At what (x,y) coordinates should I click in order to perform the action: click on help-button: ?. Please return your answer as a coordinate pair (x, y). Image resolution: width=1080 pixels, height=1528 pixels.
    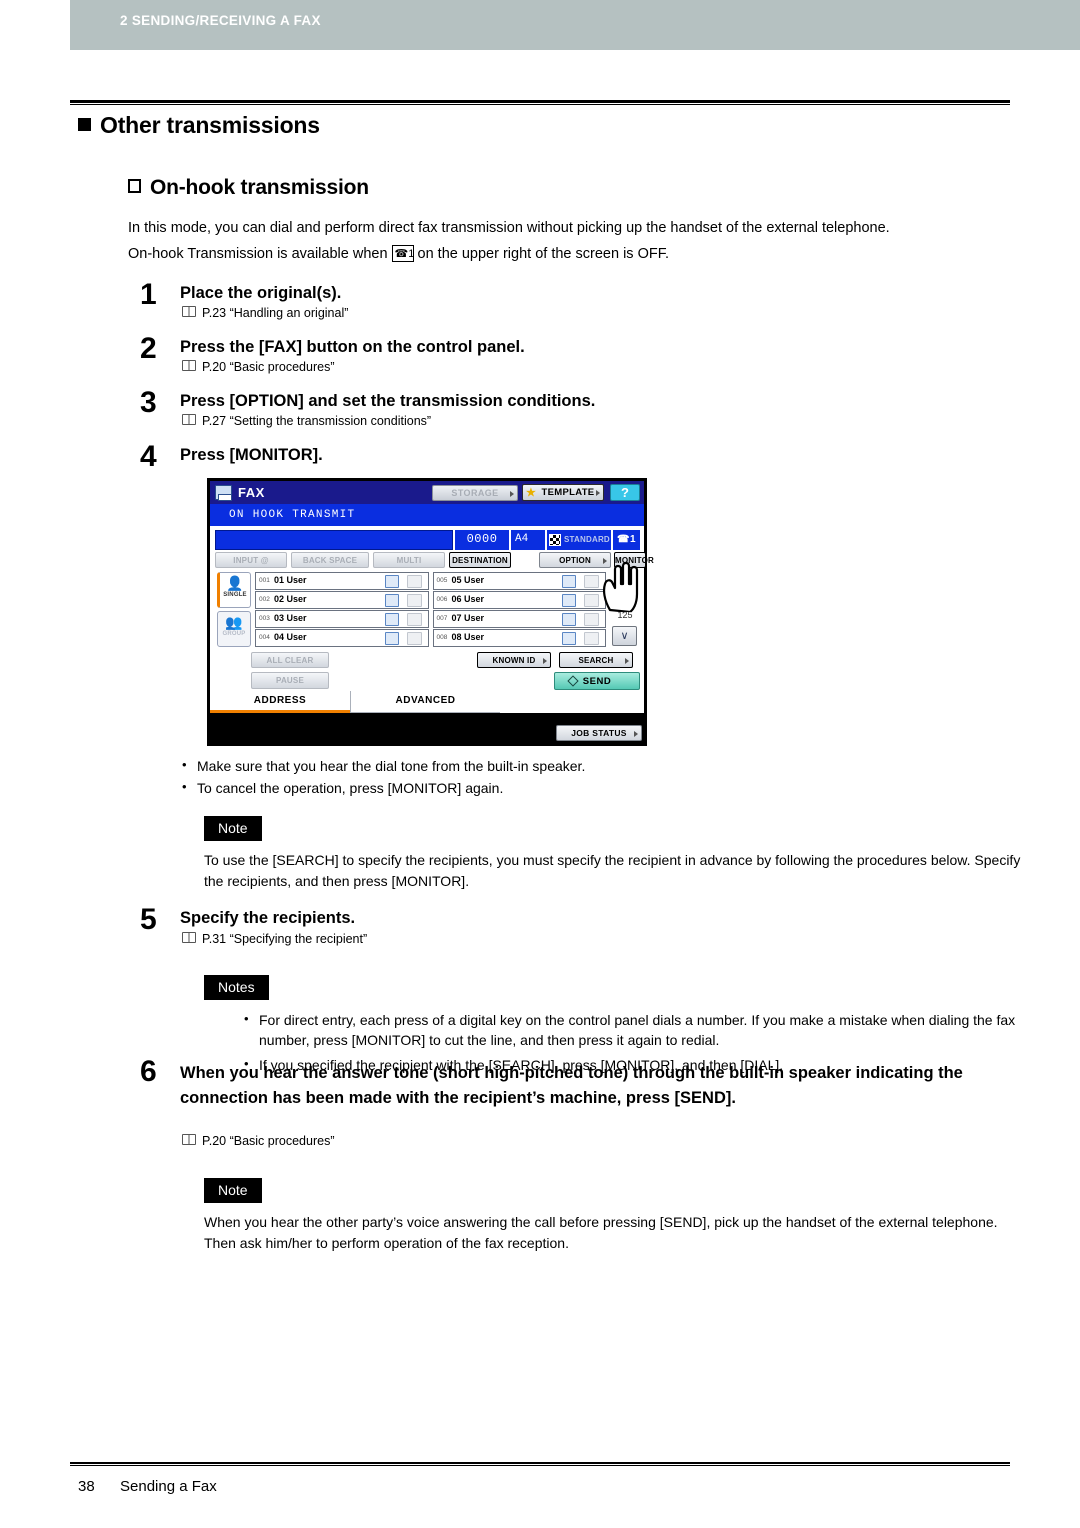
    Looking at the image, I should click on (625, 492).